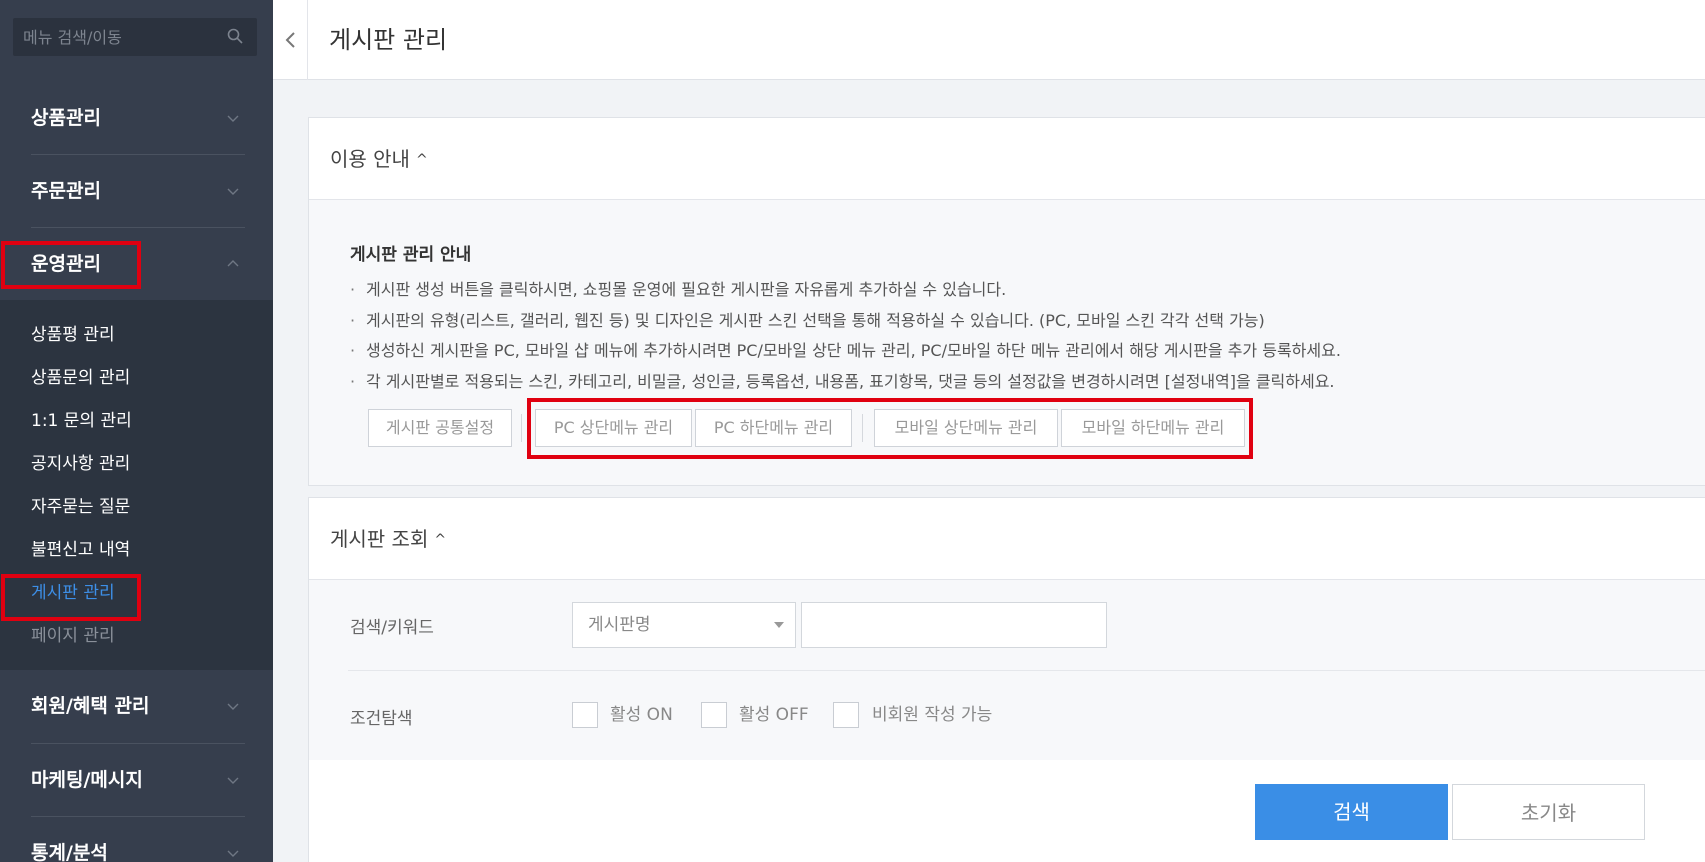 The height and width of the screenshot is (862, 1705). What do you see at coordinates (411, 255) in the screenshot?
I see `guide-title: 게시판 관리 안내` at bounding box center [411, 255].